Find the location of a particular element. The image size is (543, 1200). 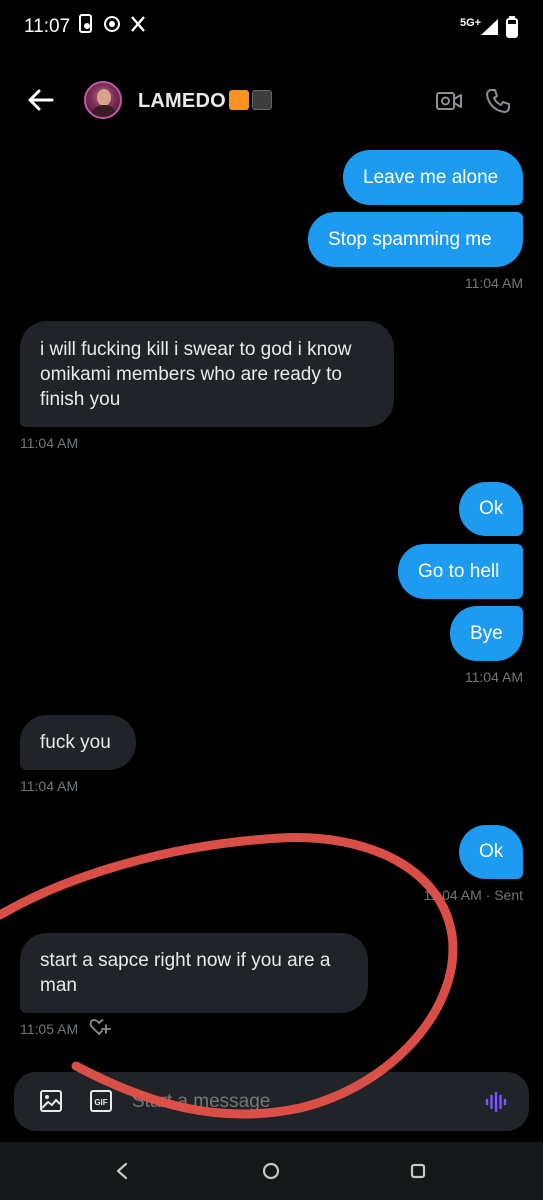

status-bar: 11:07 5G+ is located at coordinates (271, 28).